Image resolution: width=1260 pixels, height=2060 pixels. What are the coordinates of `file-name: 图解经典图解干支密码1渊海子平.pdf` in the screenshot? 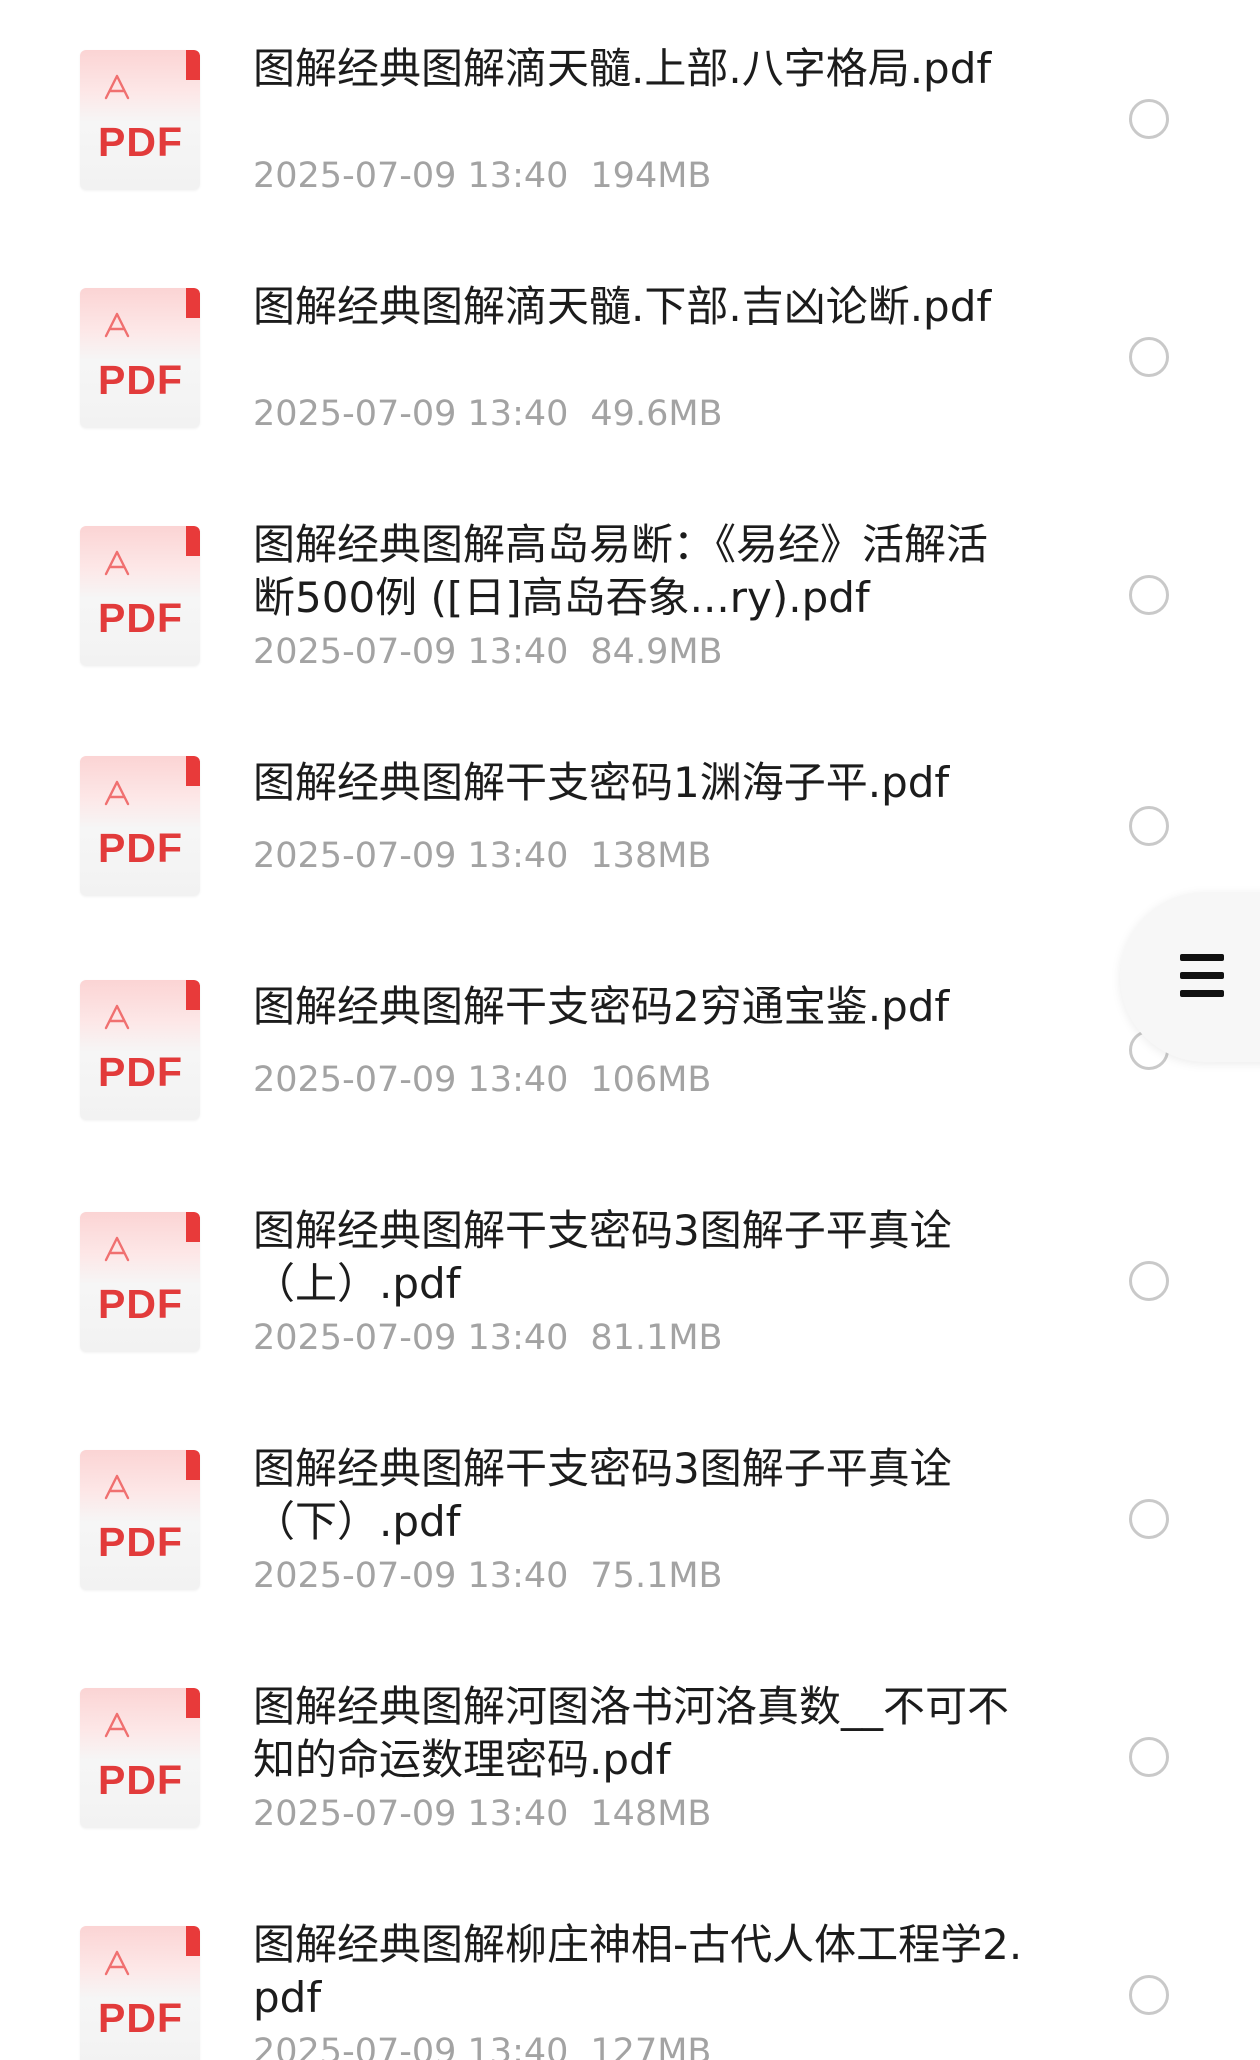 It's located at (601, 782).